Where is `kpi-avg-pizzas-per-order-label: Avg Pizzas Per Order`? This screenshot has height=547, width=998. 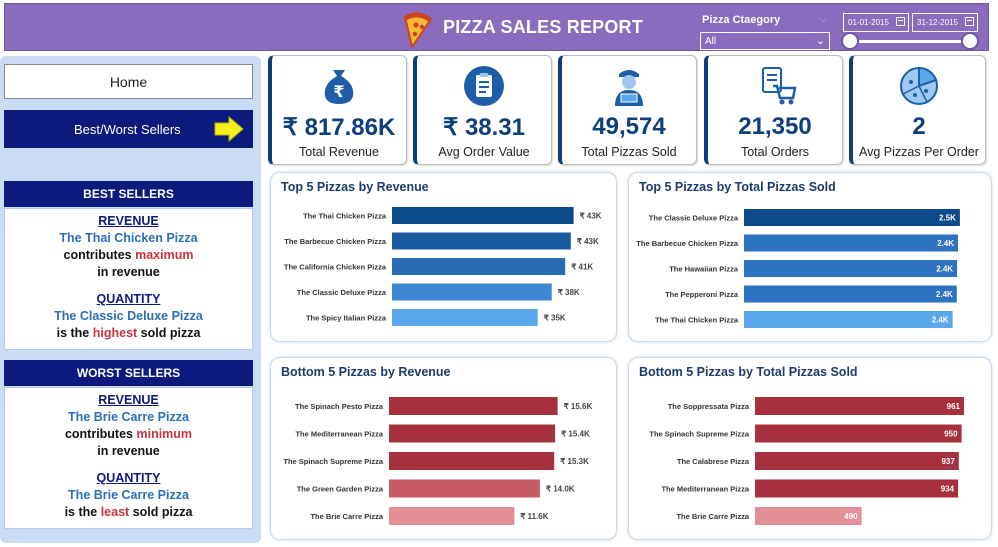 kpi-avg-pizzas-per-order-label: Avg Pizzas Per Order is located at coordinates (919, 152).